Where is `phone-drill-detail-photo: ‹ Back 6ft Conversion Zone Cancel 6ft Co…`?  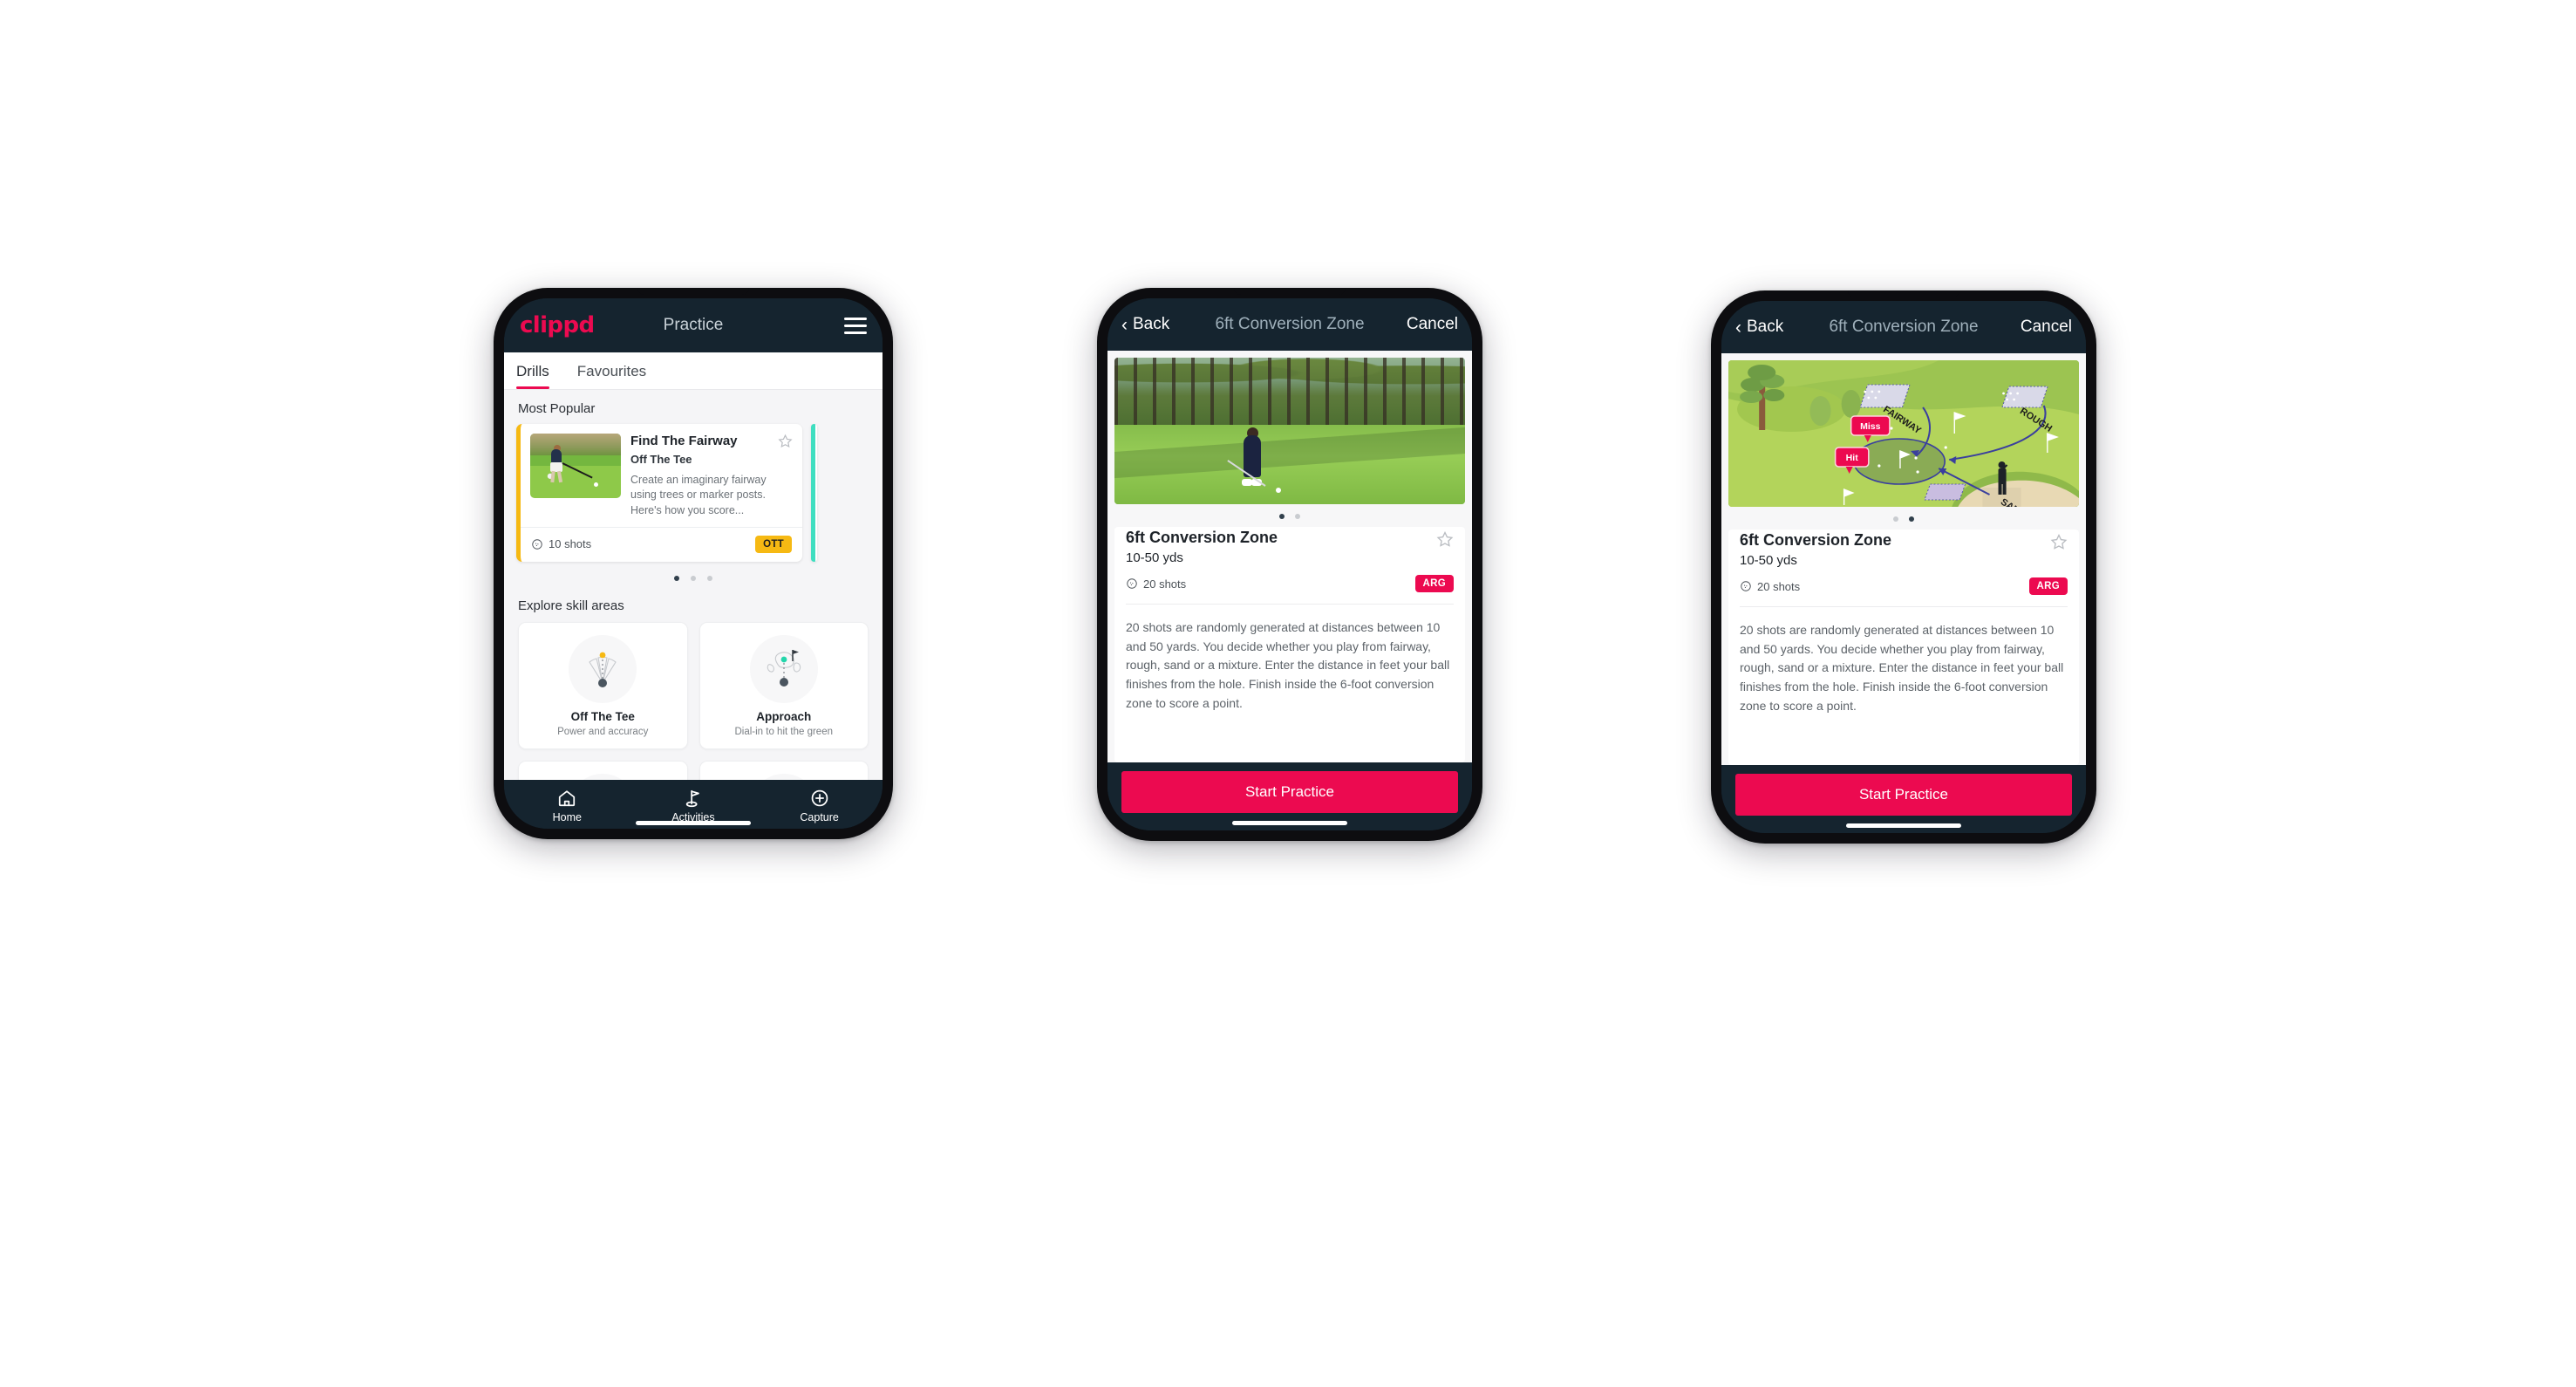
phone-drill-detail-photo: ‹ Back 6ft Conversion Zone Cancel 6ft Co… is located at coordinates (1289, 565).